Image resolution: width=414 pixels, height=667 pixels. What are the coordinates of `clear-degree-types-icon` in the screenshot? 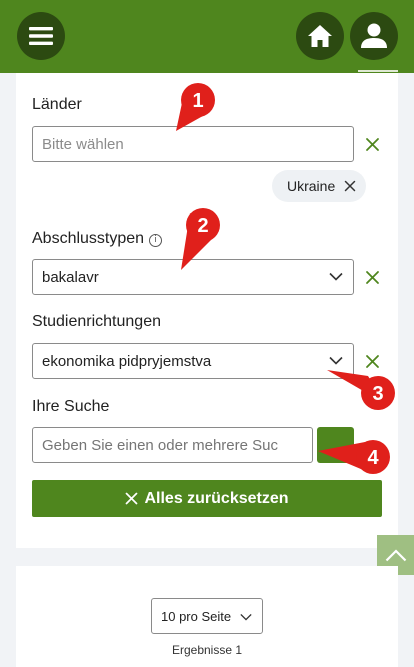 It's located at (372, 277).